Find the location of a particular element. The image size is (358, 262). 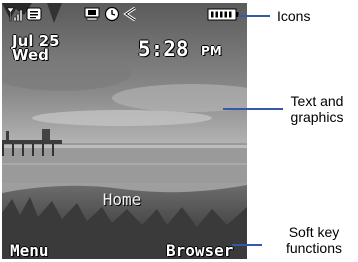

icons-callout: Icons is located at coordinates (294, 16).